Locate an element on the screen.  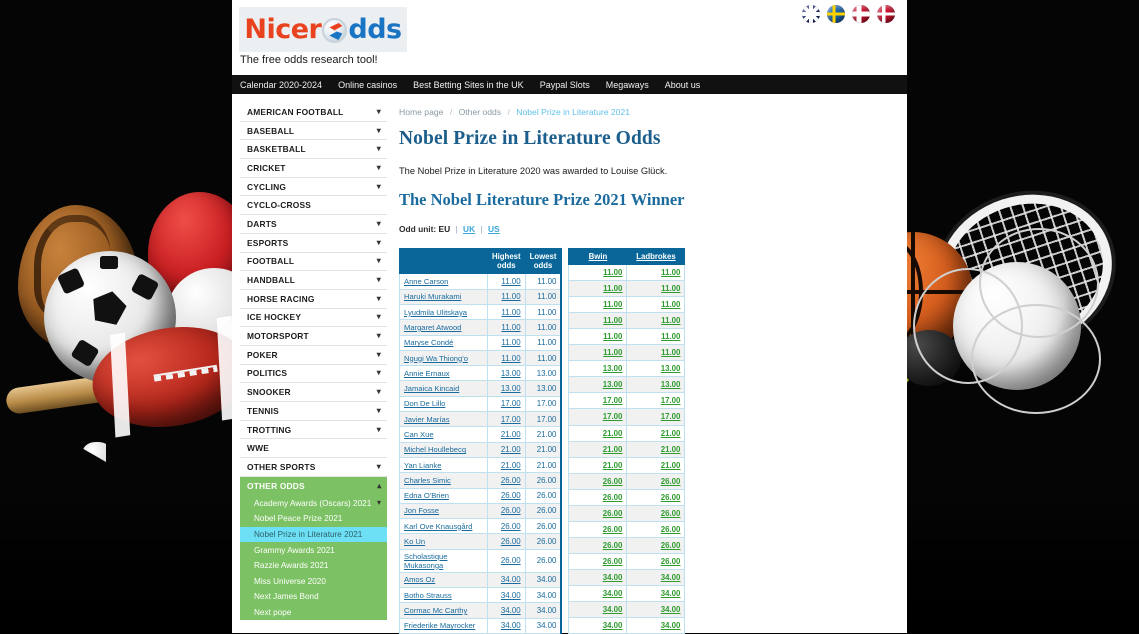
sidebar-item-nobel-peace-prize-2021: Nobel Peace Prize 2021 is located at coordinates (313, 519).